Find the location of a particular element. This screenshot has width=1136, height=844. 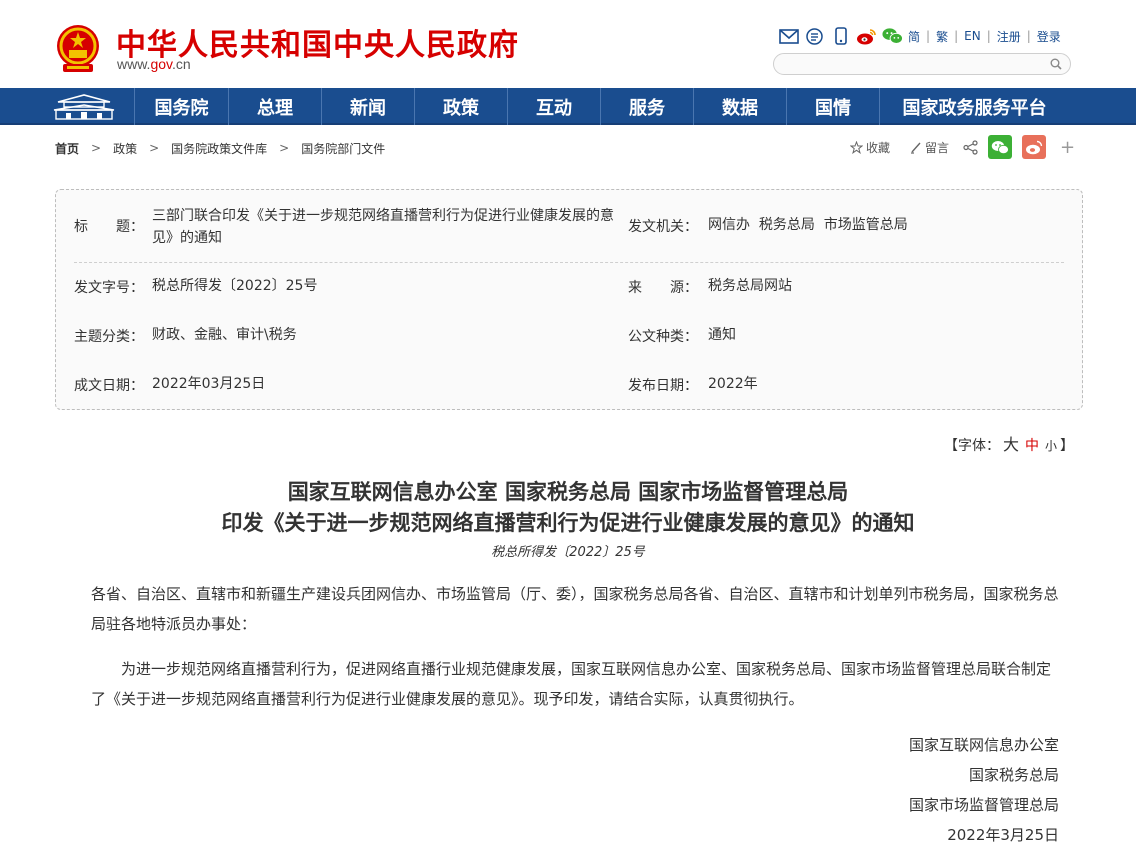

search-input is located at coordinates (914, 64).